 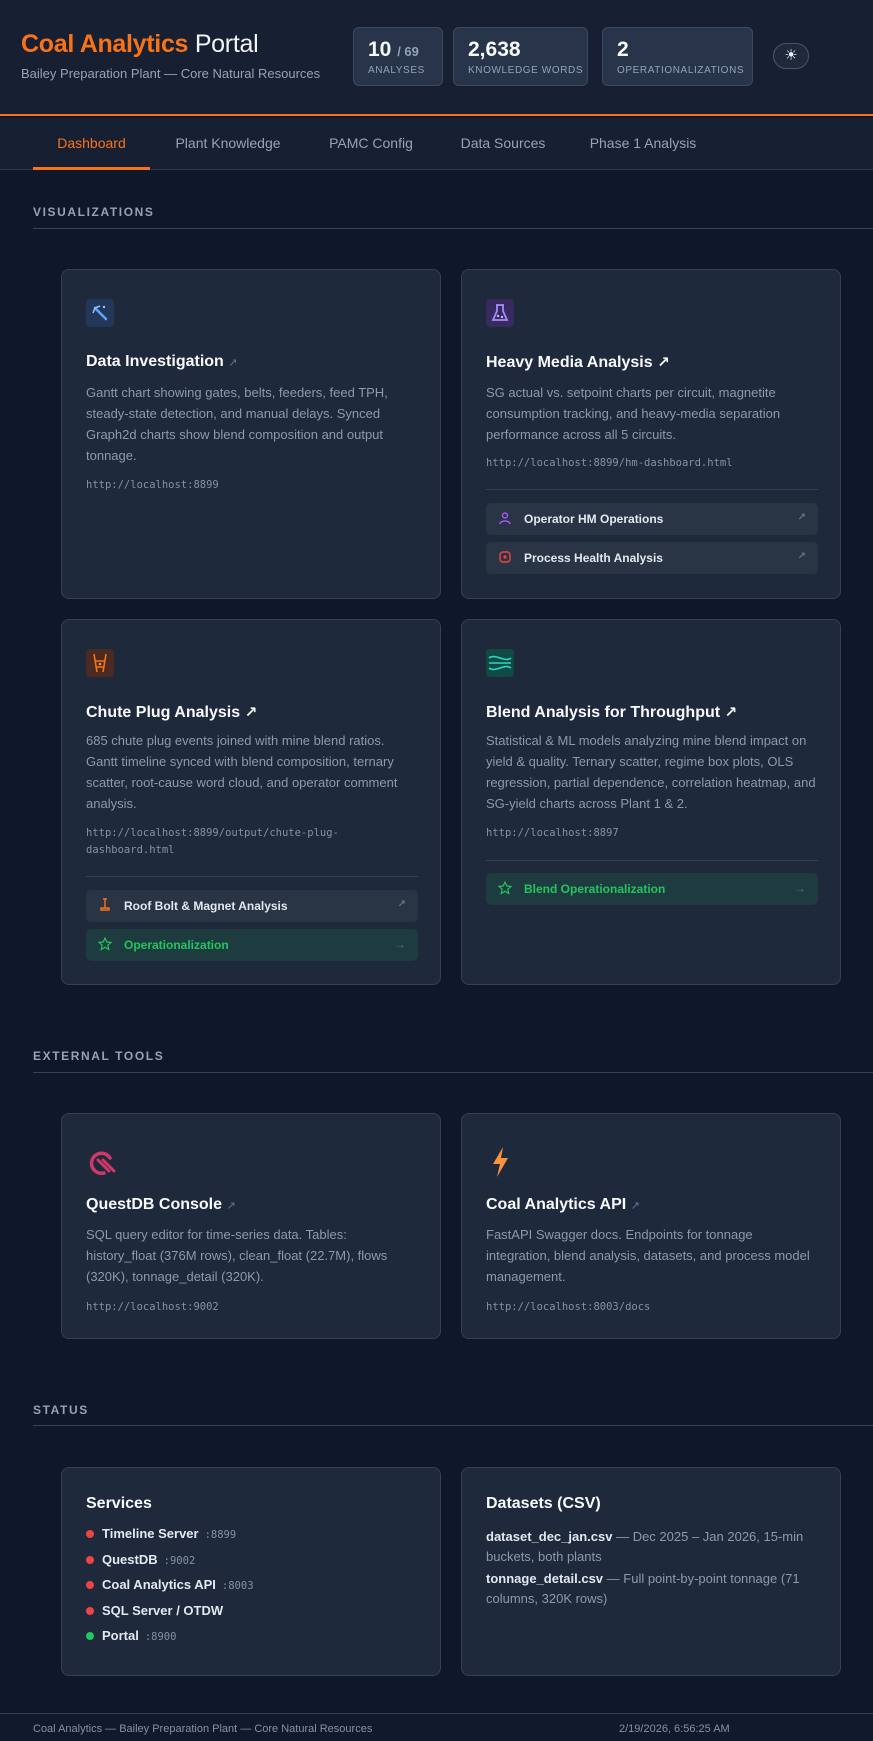 What do you see at coordinates (503, 144) in the screenshot?
I see `tab-data-sources: Data Sources` at bounding box center [503, 144].